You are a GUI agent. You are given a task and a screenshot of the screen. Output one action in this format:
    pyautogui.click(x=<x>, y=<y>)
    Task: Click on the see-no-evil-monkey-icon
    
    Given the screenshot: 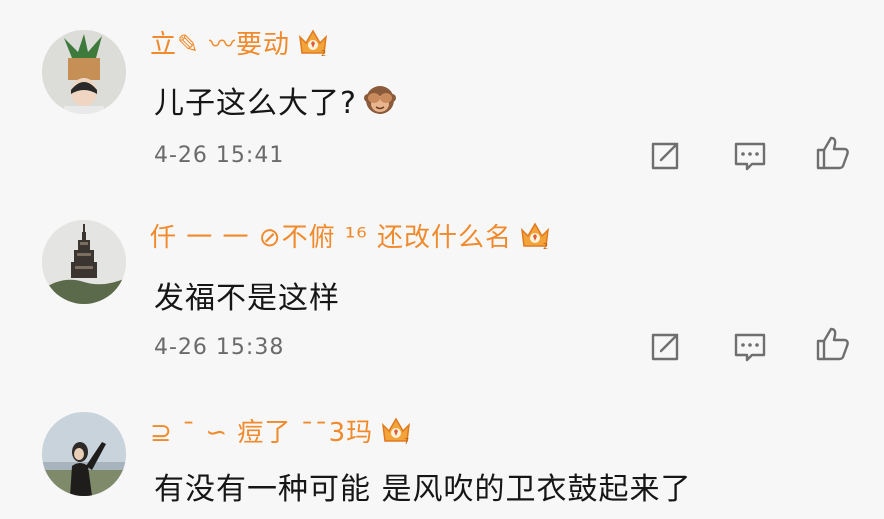 What is the action you would take?
    pyautogui.click(x=379, y=100)
    